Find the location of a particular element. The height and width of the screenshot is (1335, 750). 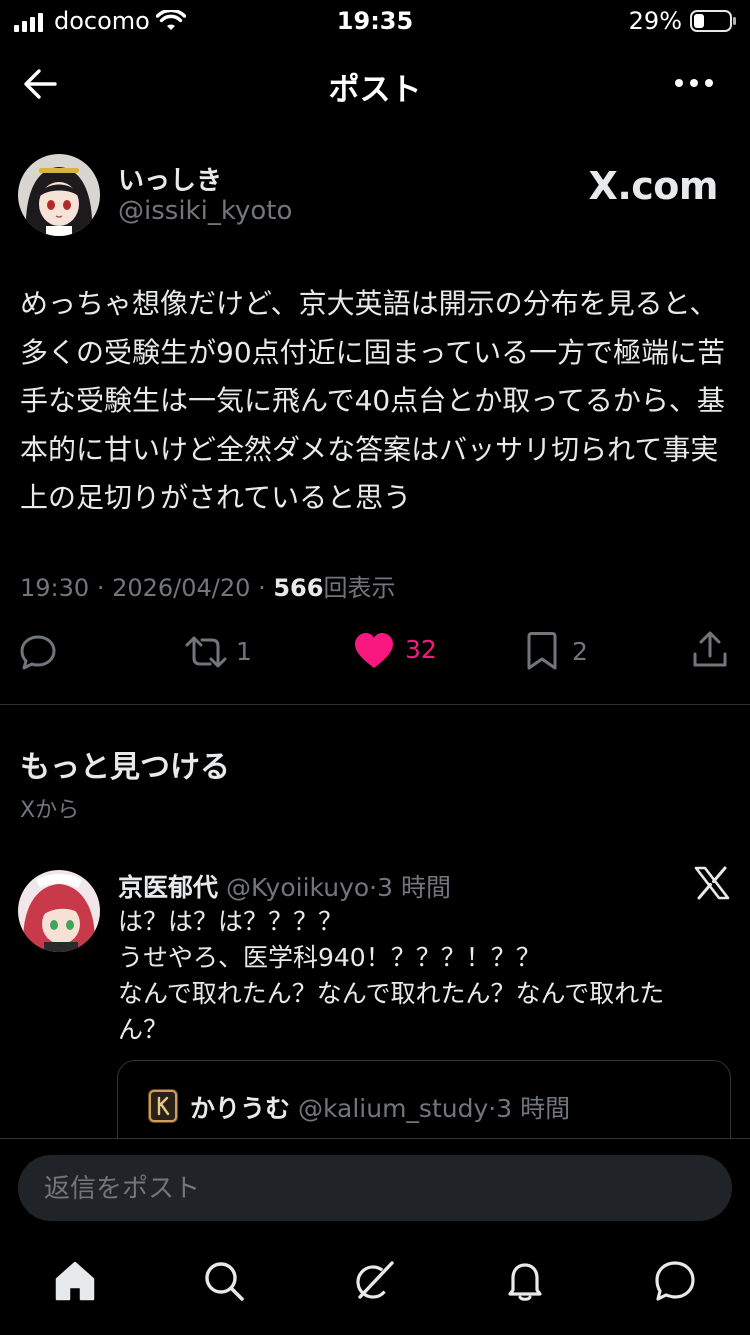

retweet-count: 1 is located at coordinates (244, 651).